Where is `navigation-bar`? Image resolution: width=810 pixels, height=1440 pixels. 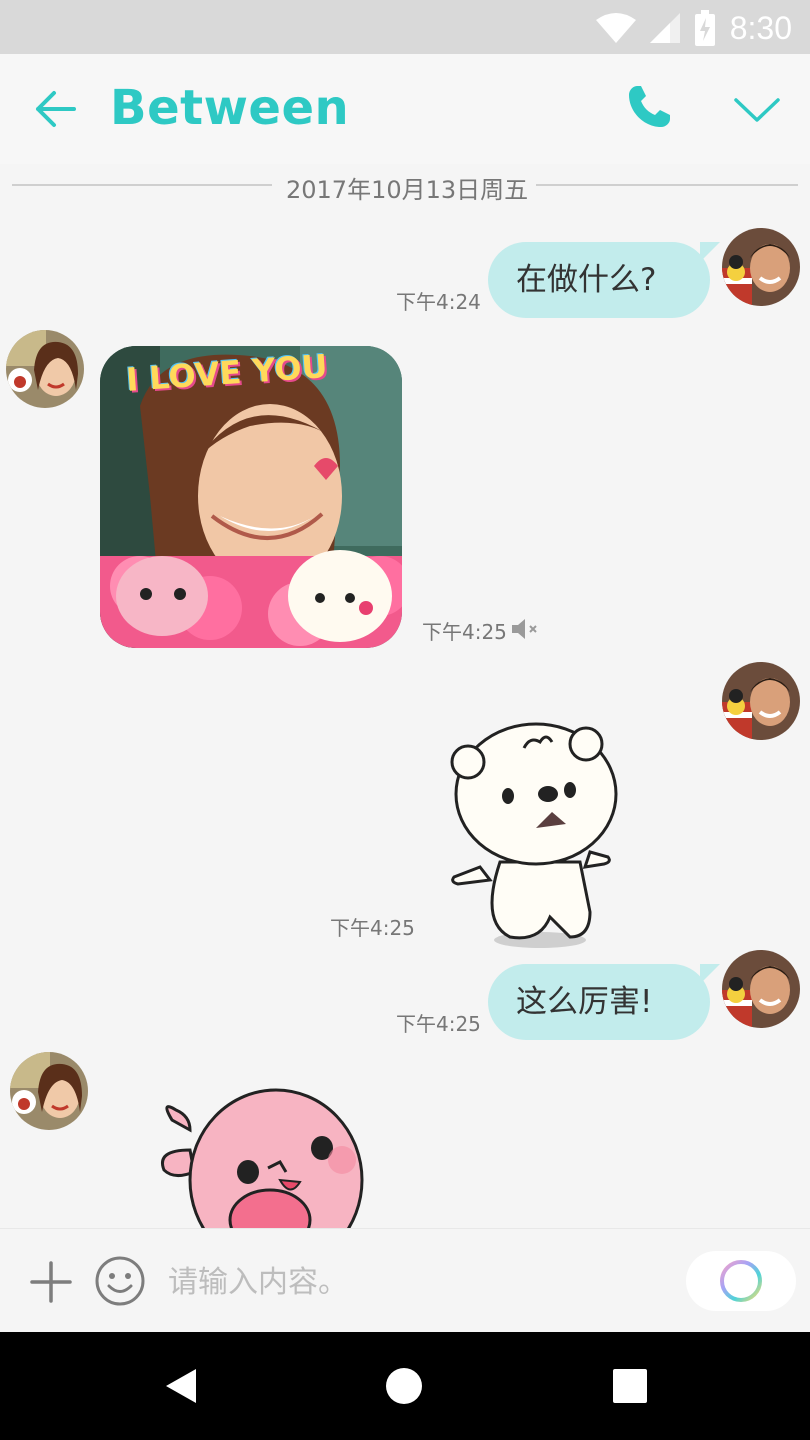
navigation-bar is located at coordinates (405, 1386).